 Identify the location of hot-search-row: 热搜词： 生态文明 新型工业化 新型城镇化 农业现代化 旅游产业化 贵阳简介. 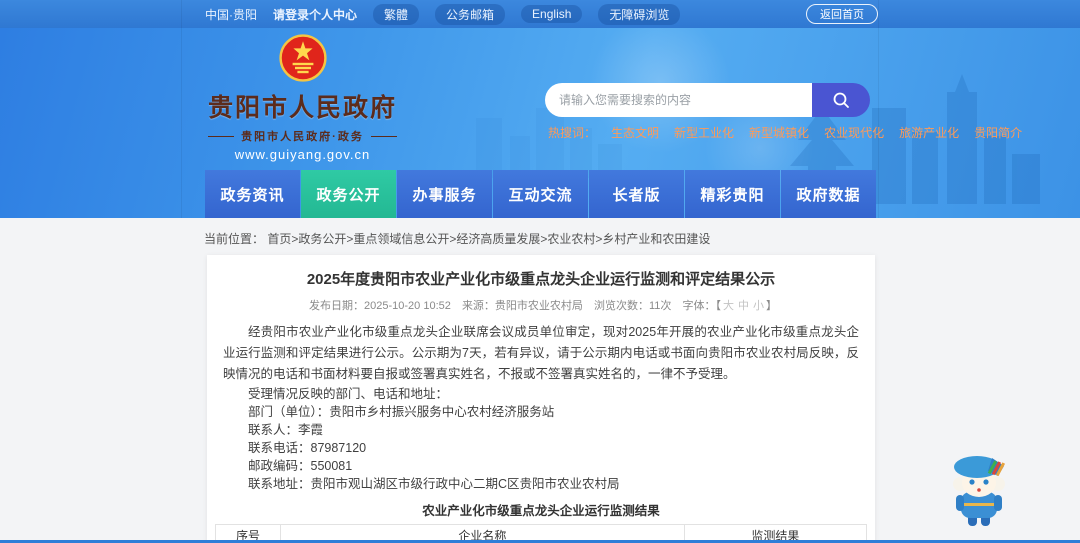
(785, 132).